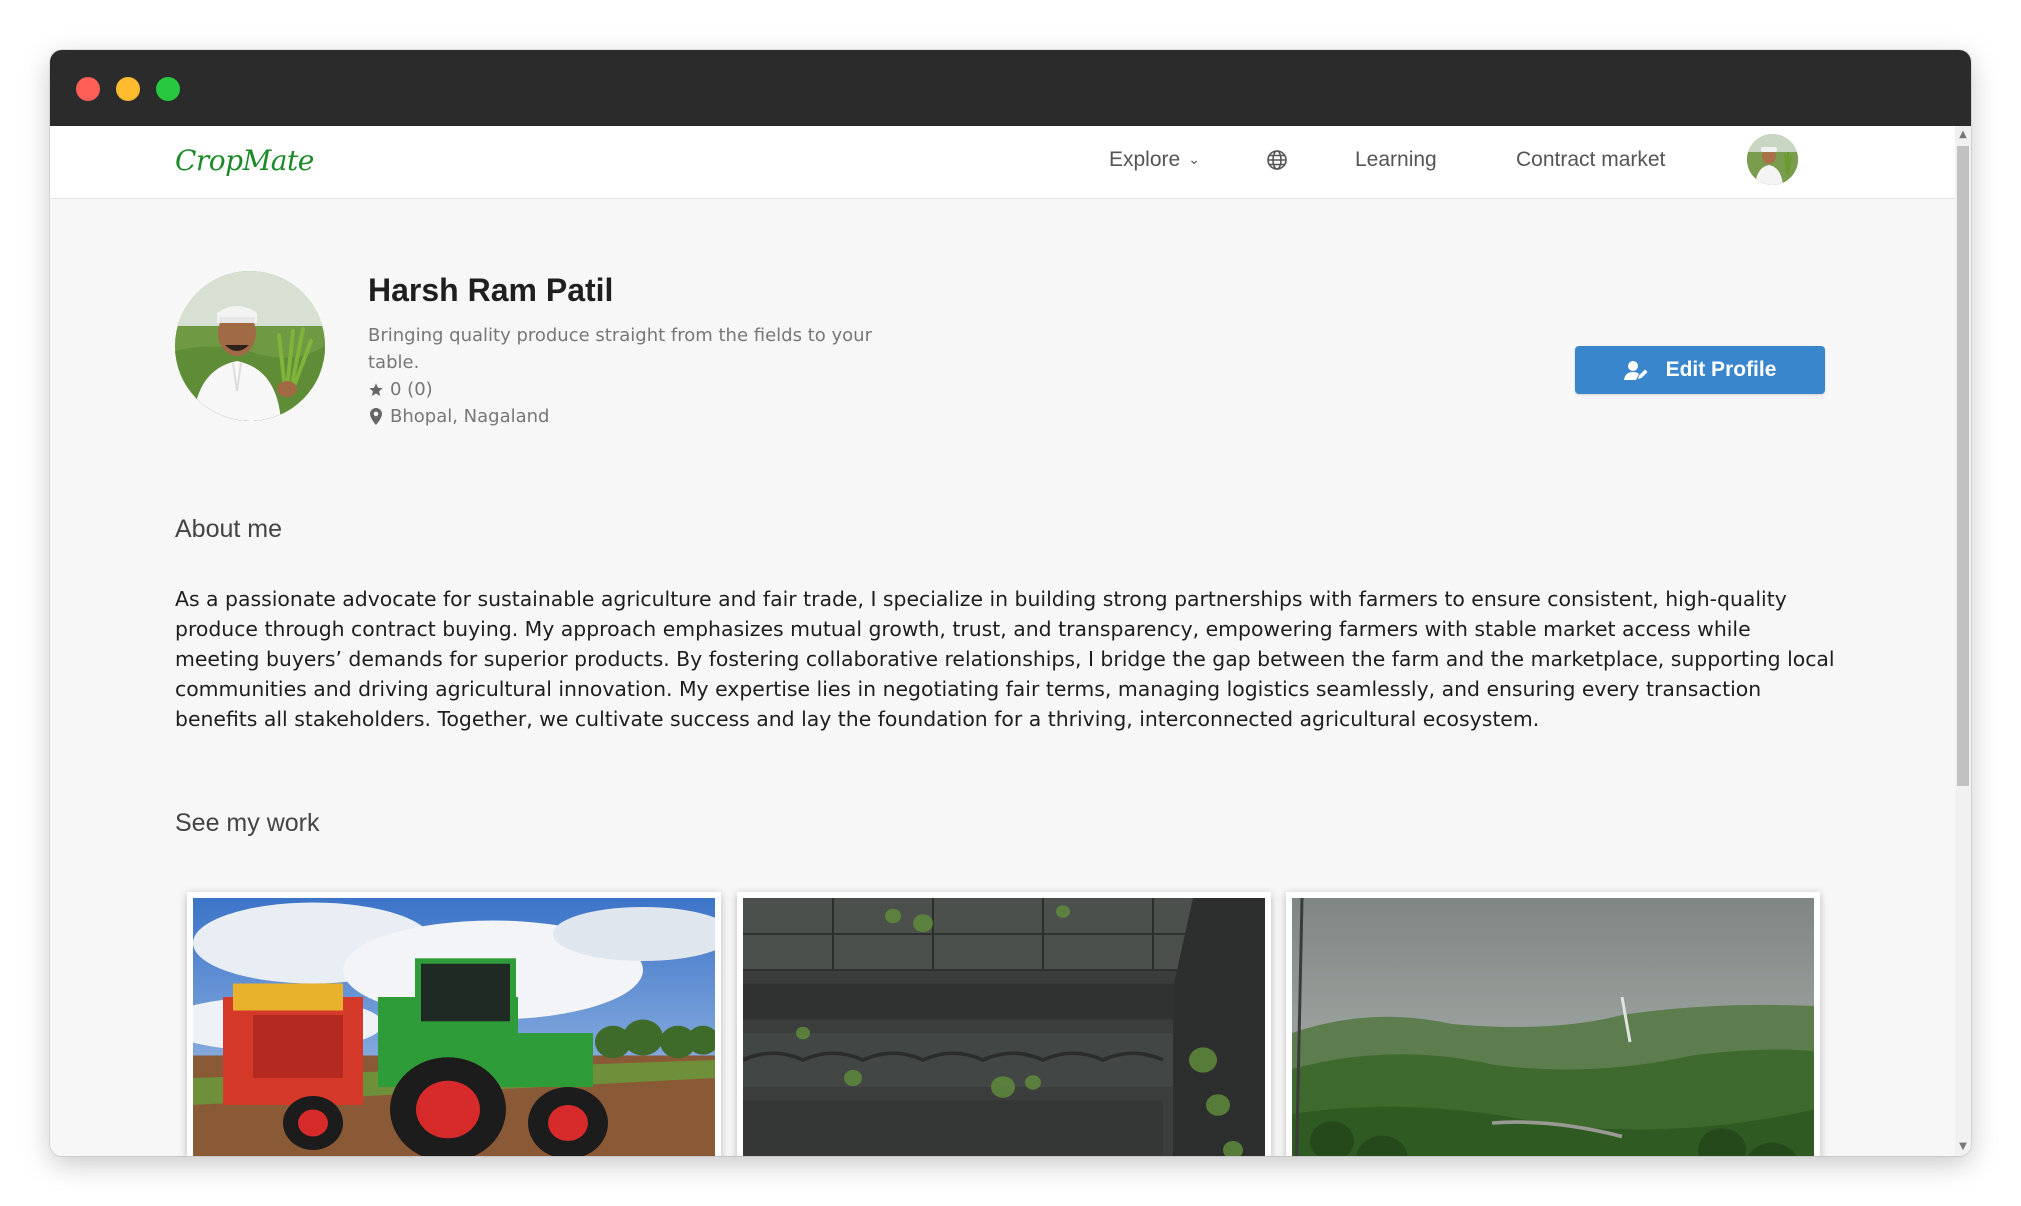  I want to click on tractor-photo, so click(454, 1027).